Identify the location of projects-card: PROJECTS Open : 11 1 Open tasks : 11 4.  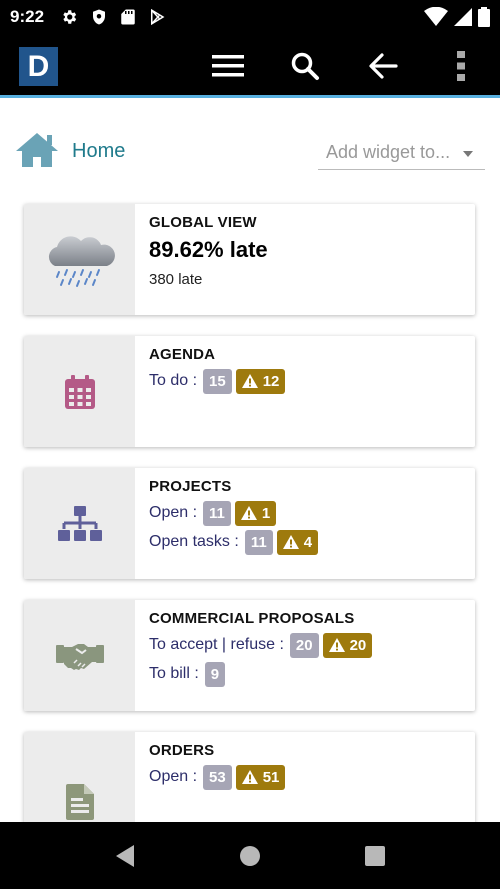
(249, 523).